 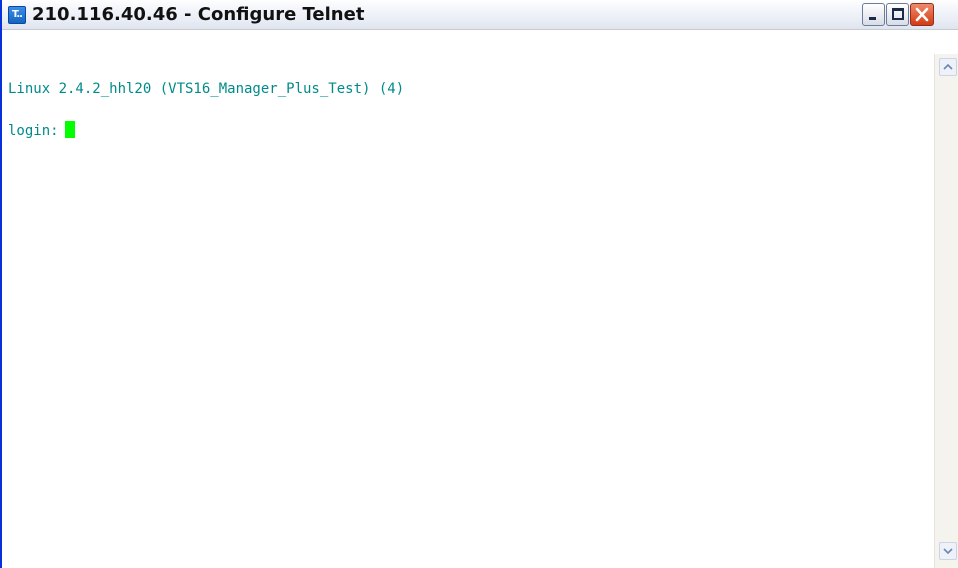 What do you see at coordinates (873, 14) in the screenshot?
I see `minimize-button` at bounding box center [873, 14].